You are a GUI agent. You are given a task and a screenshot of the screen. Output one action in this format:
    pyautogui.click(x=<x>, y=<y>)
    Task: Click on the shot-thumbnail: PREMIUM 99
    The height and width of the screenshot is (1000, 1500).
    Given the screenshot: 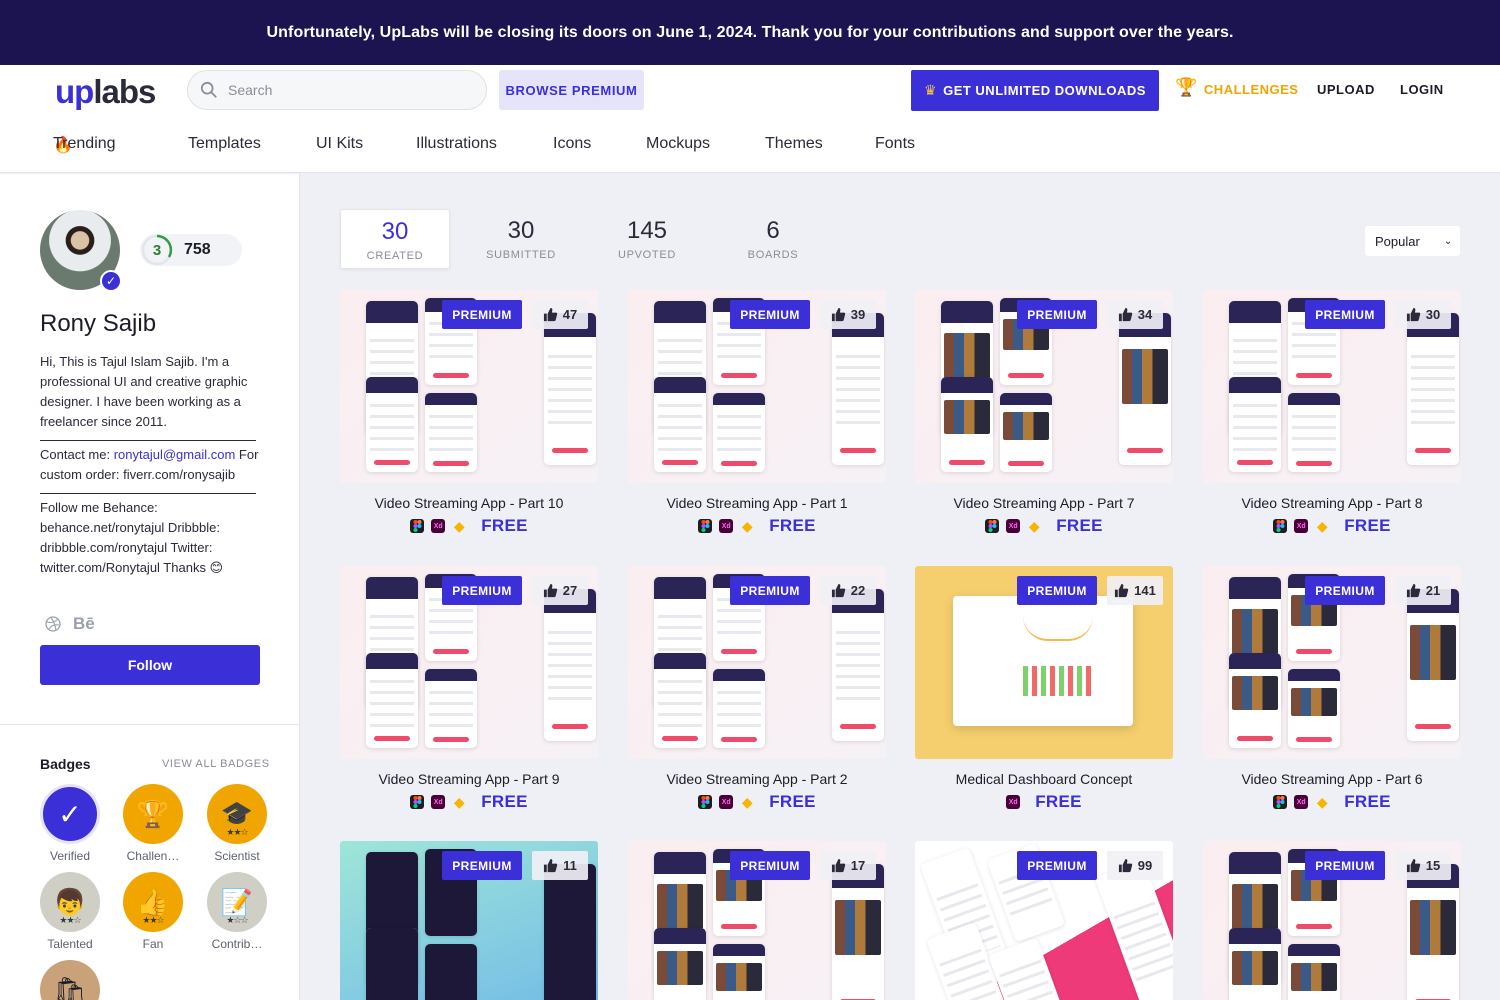 What is the action you would take?
    pyautogui.click(x=1044, y=920)
    